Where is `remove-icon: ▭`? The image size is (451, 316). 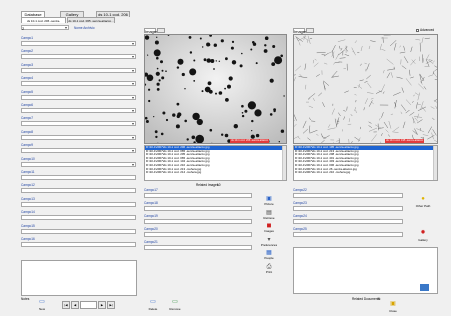
remove-icon: ▭ is located at coordinates (175, 302).